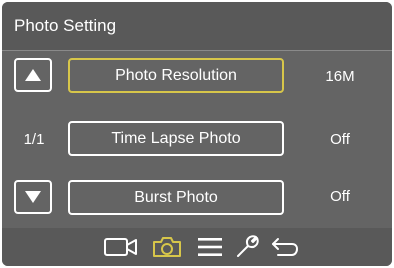 The height and width of the screenshot is (268, 394). I want to click on menu-item-burst-photo: Burst Photo, so click(176, 197).